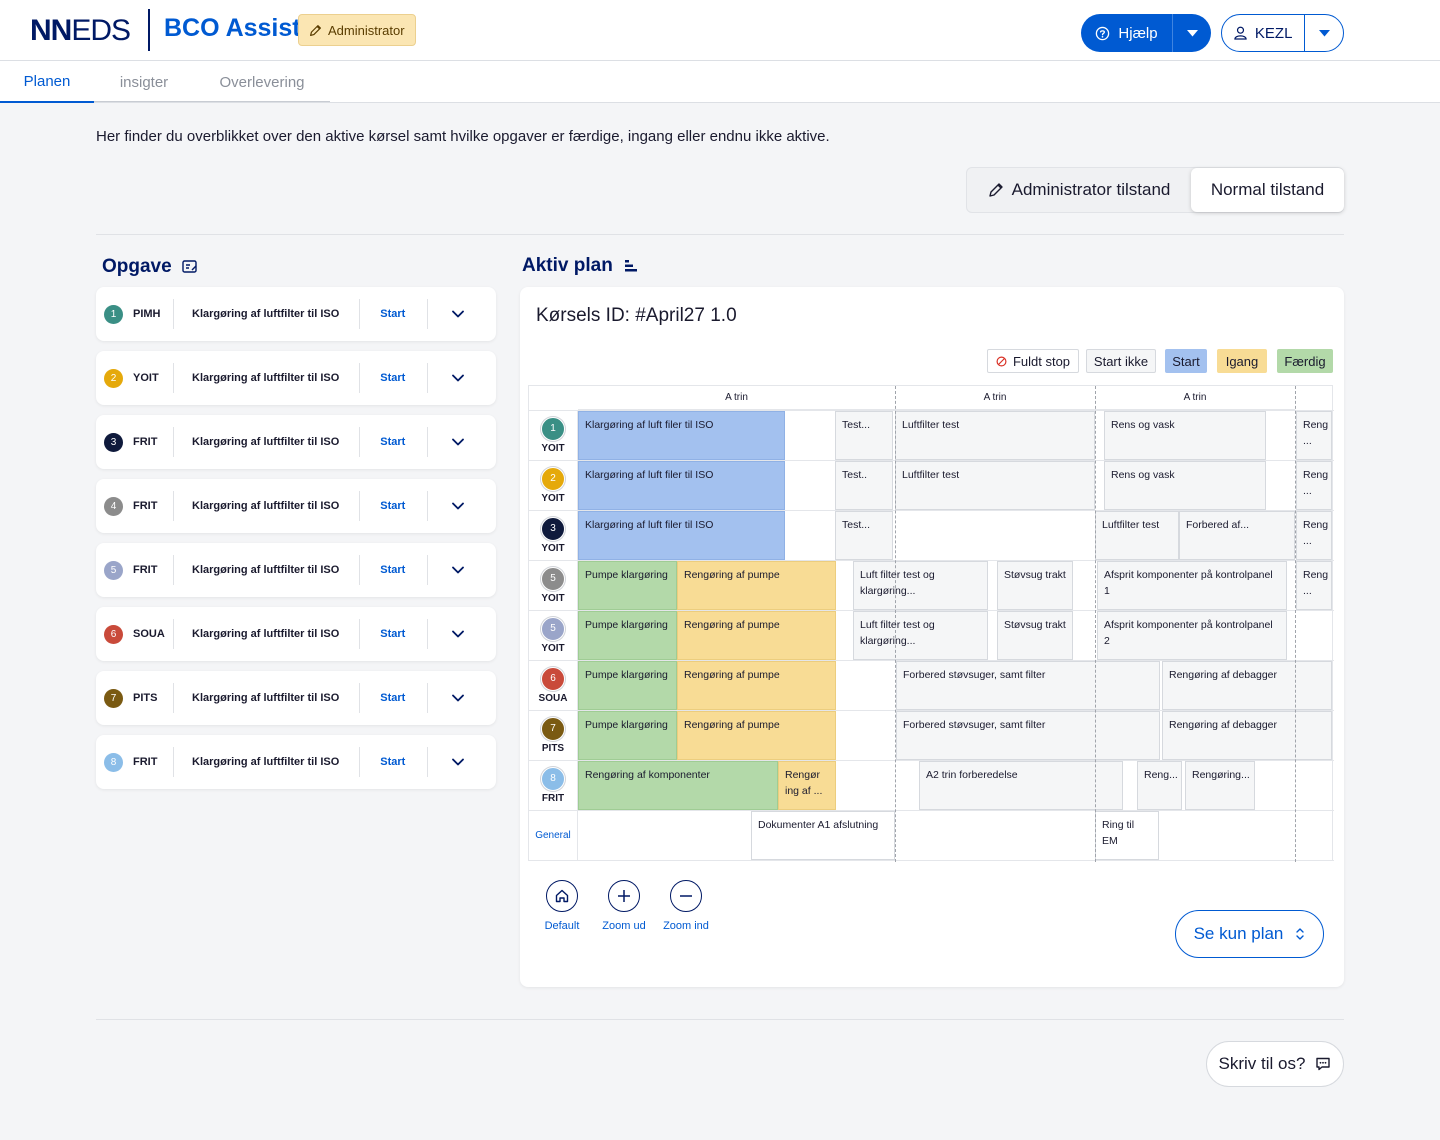 This screenshot has height=1140, width=1440. I want to click on tab-overlevering: Overlevering, so click(262, 82).